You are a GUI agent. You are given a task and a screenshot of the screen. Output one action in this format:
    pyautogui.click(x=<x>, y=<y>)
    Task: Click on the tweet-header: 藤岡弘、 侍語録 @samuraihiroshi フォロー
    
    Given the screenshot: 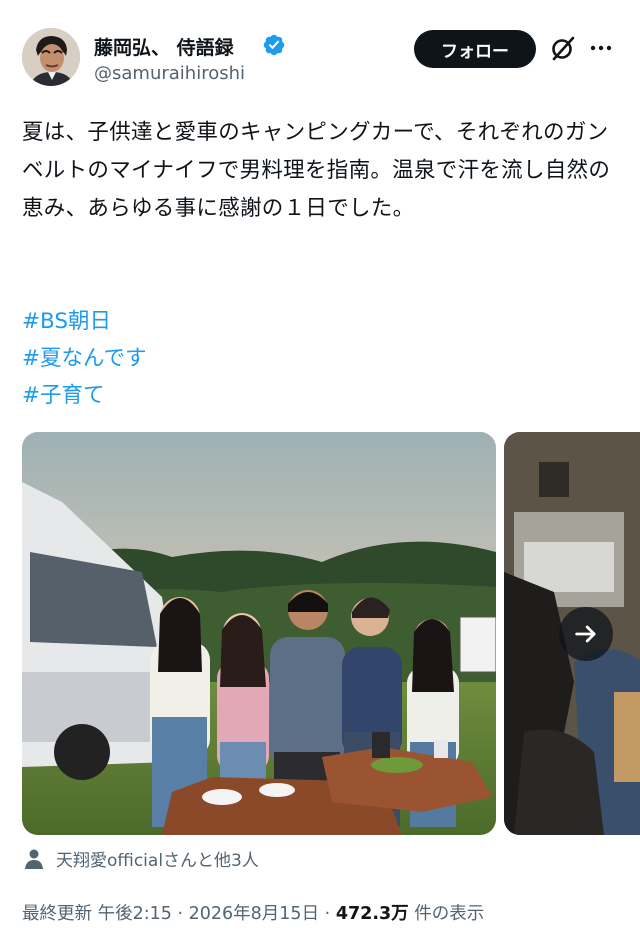 What is the action you would take?
    pyautogui.click(x=320, y=50)
    